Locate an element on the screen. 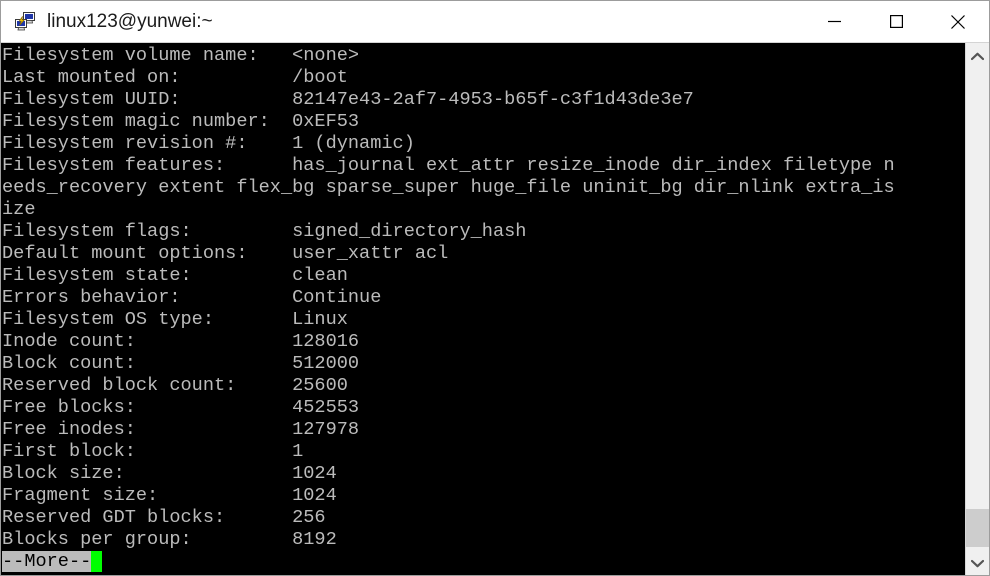 This screenshot has width=990, height=576. terminal-line: Free blocks: 452553 is located at coordinates (181, 407).